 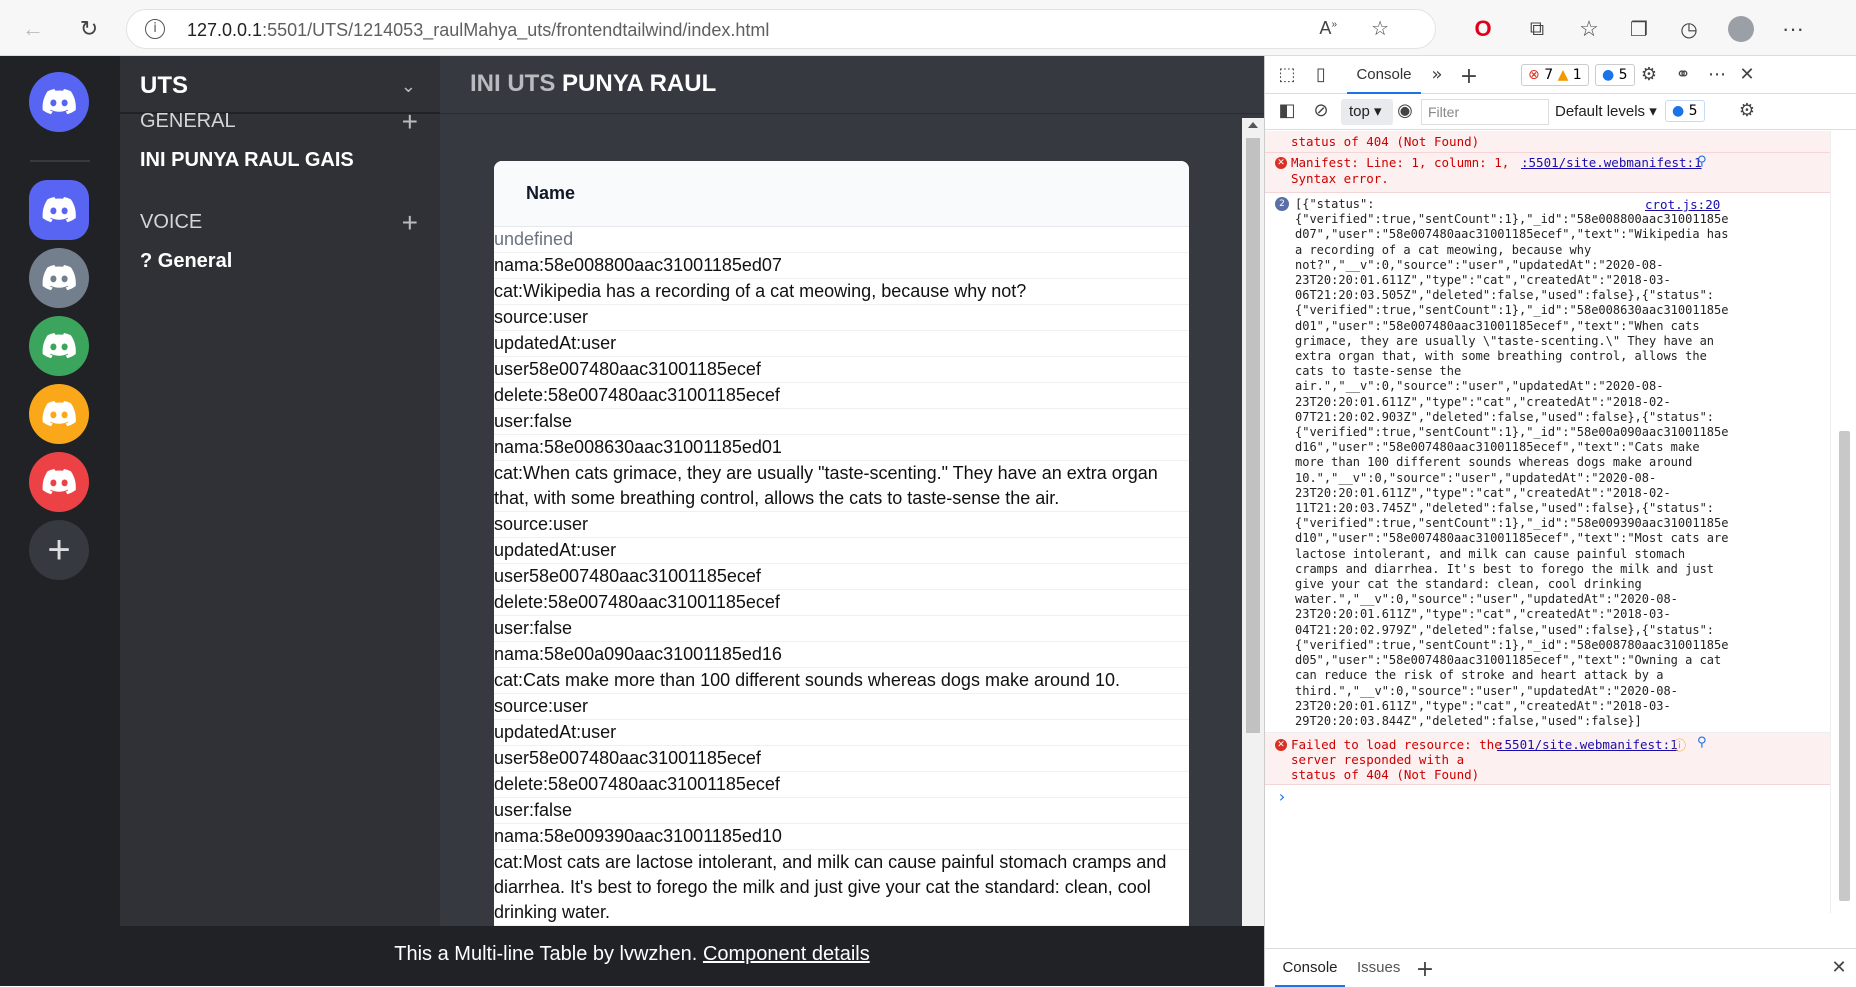 What do you see at coordinates (1469, 76) in the screenshot?
I see `add-tab-icon: +` at bounding box center [1469, 76].